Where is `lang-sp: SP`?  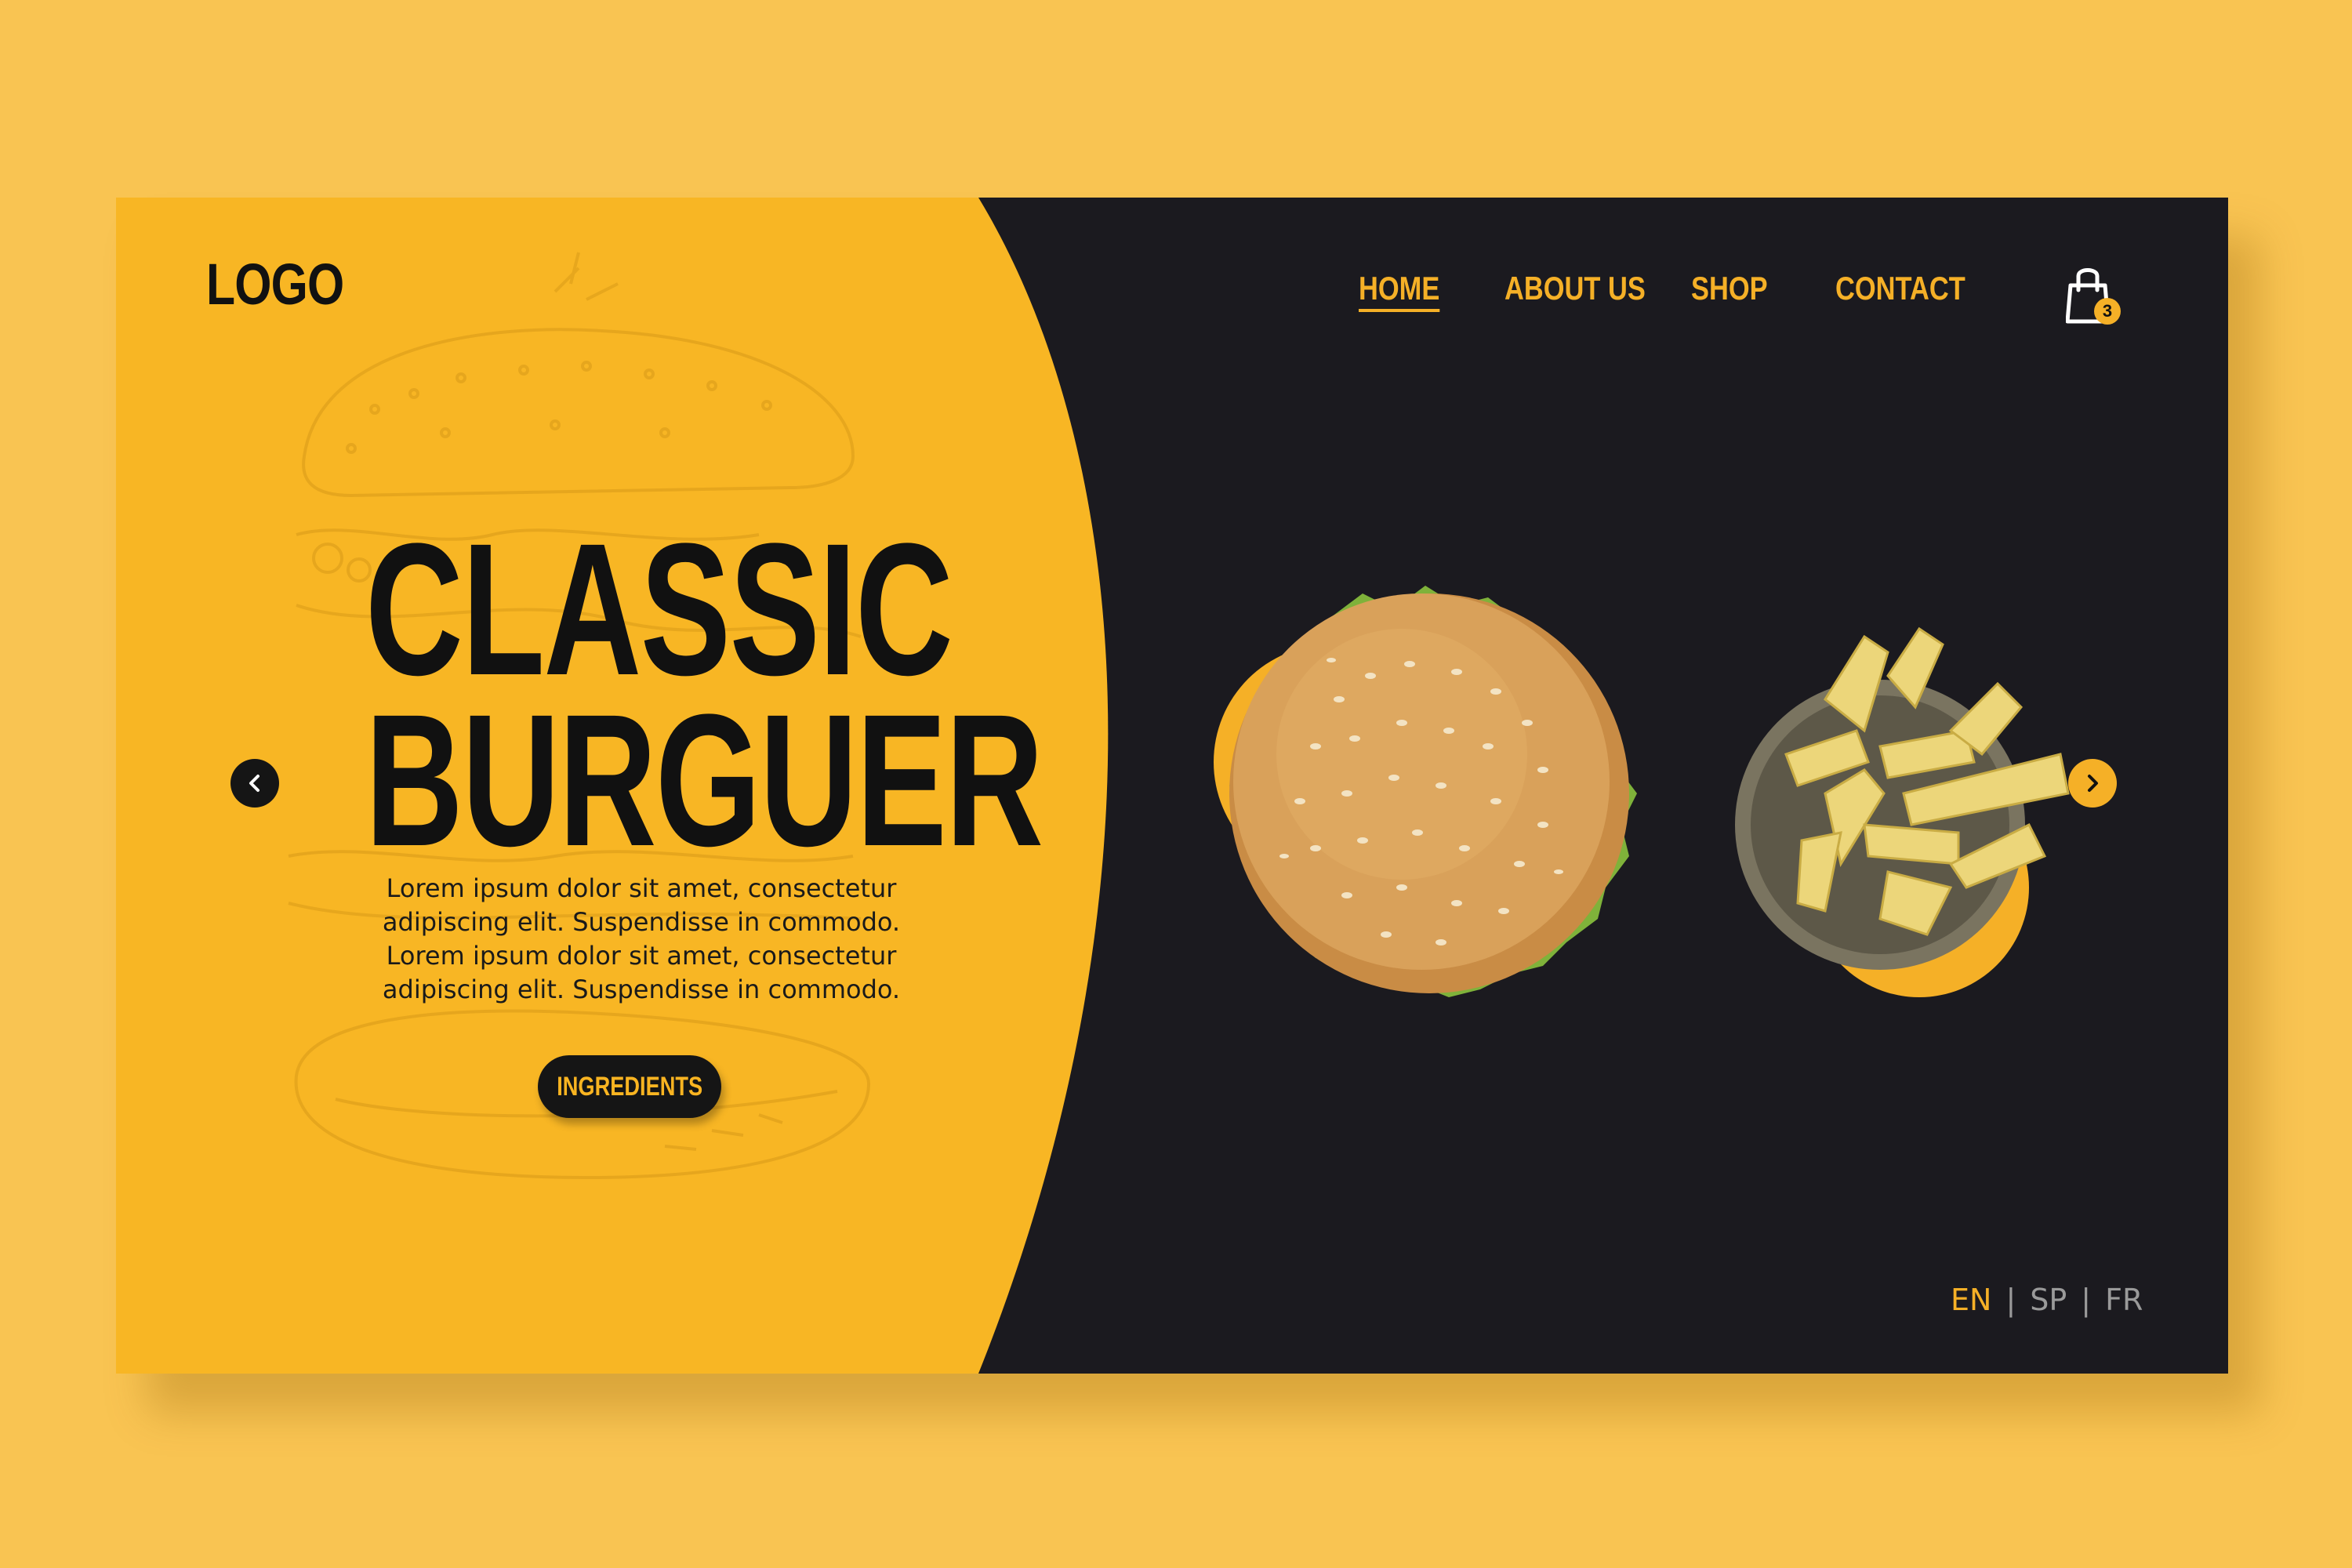 lang-sp: SP is located at coordinates (2048, 1300).